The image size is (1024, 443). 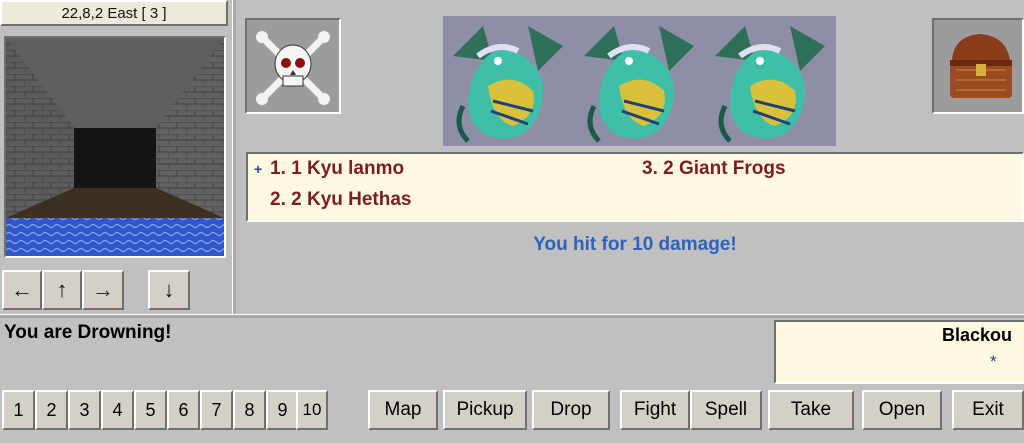 I want to click on encounter-group-1: 1. 1 Kyu lanmo, so click(x=337, y=169).